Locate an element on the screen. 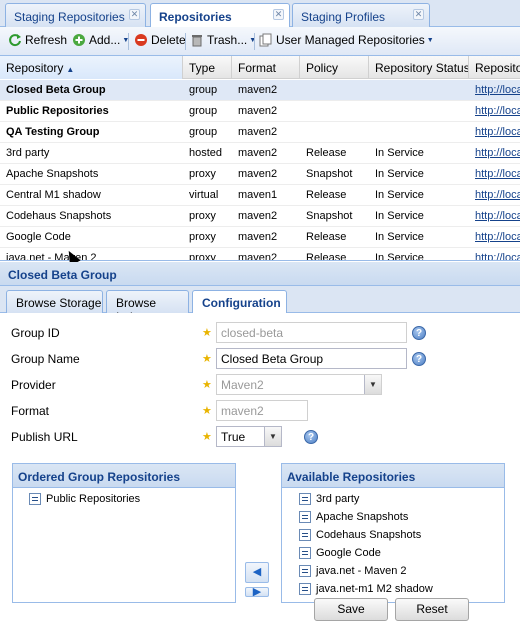 This screenshot has height=626, width=520. tab-staging-repositories: Staging Repositories ✕ is located at coordinates (75, 15).